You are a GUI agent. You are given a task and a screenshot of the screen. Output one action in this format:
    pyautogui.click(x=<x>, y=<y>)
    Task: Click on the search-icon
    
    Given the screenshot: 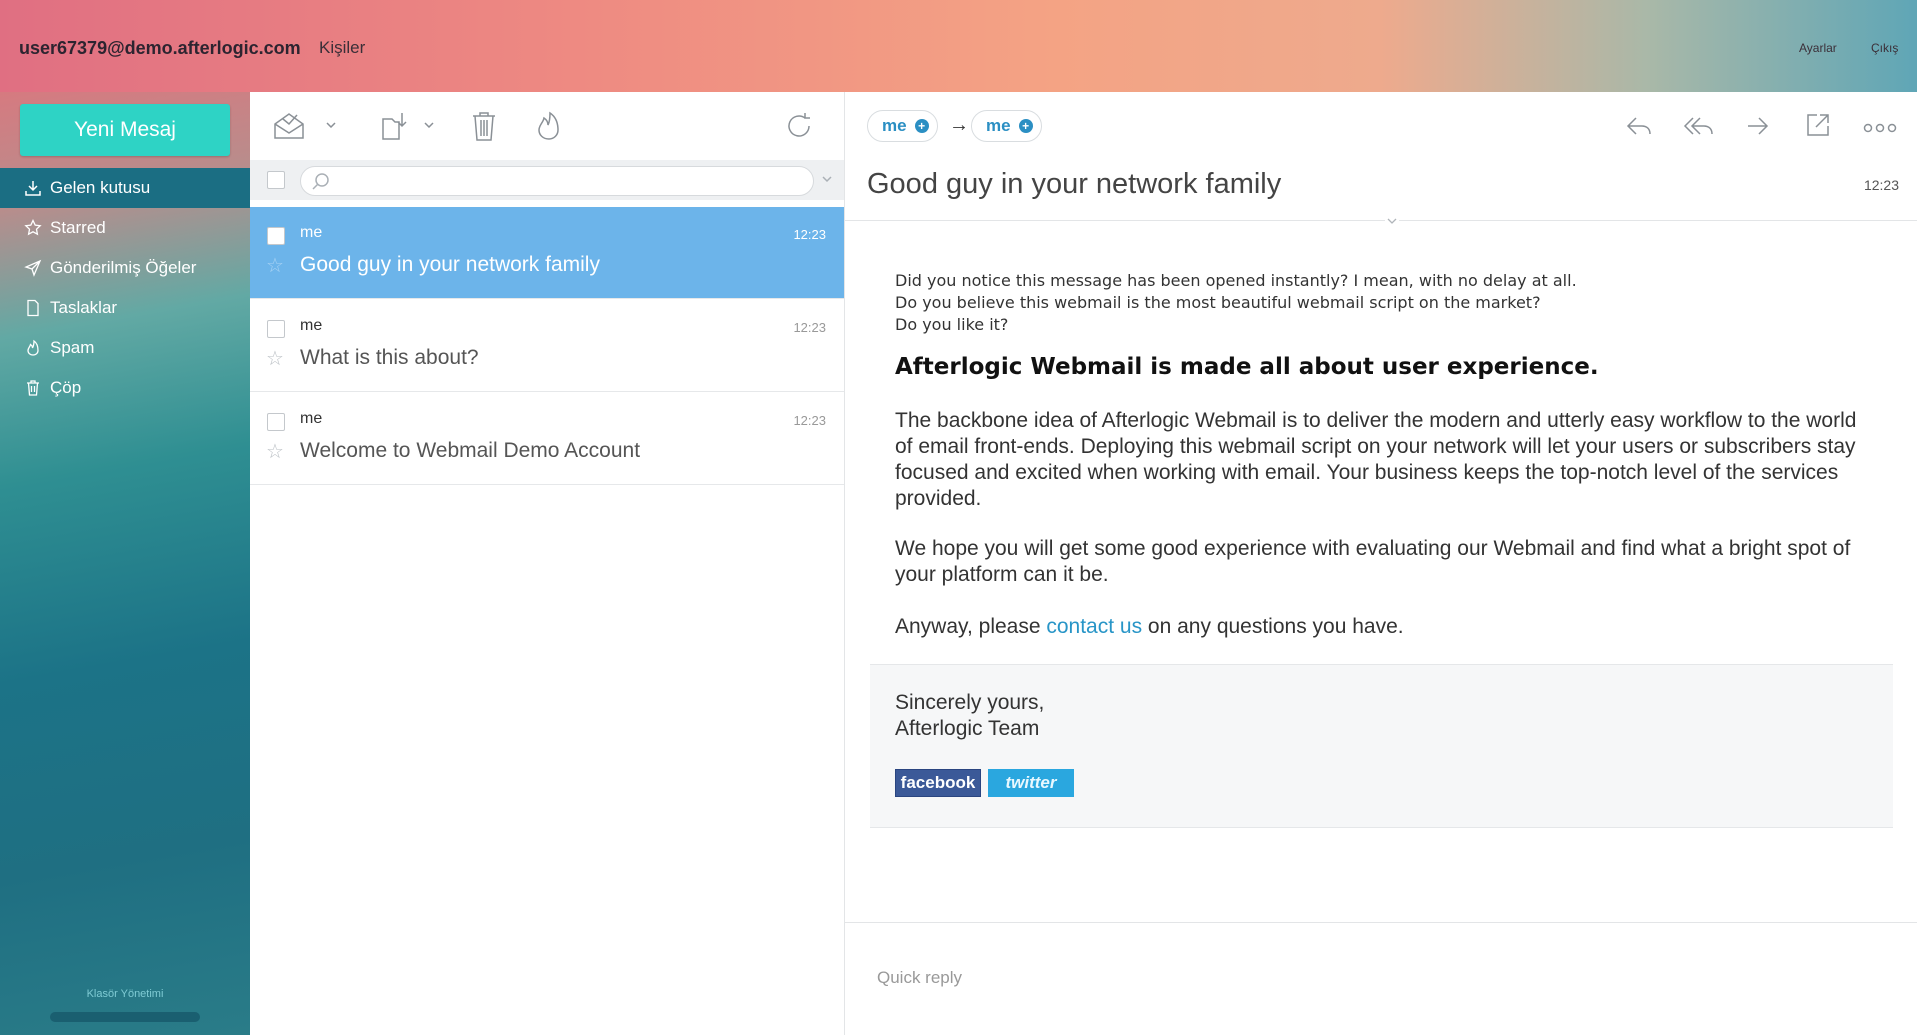 What is the action you would take?
    pyautogui.click(x=321, y=184)
    